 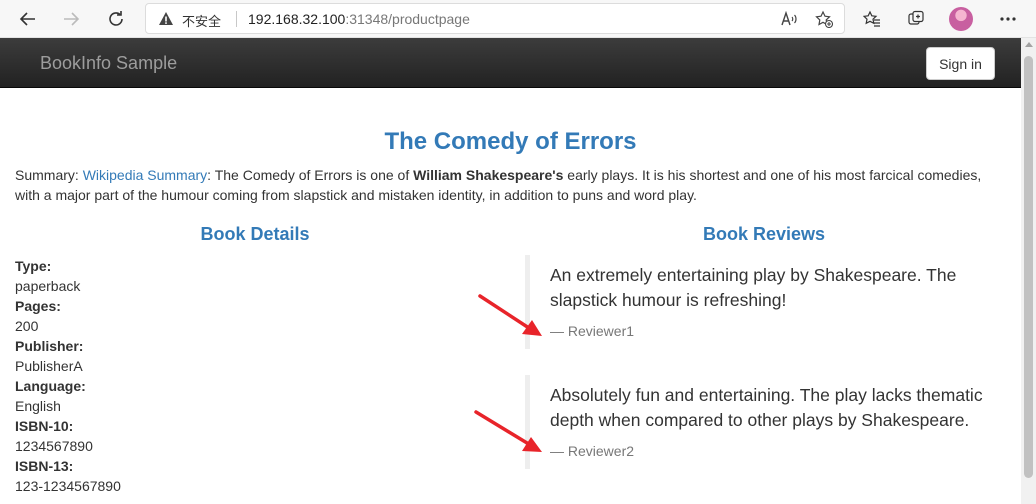 I want to click on detail-label-publisher: Publisher:, so click(x=49, y=346).